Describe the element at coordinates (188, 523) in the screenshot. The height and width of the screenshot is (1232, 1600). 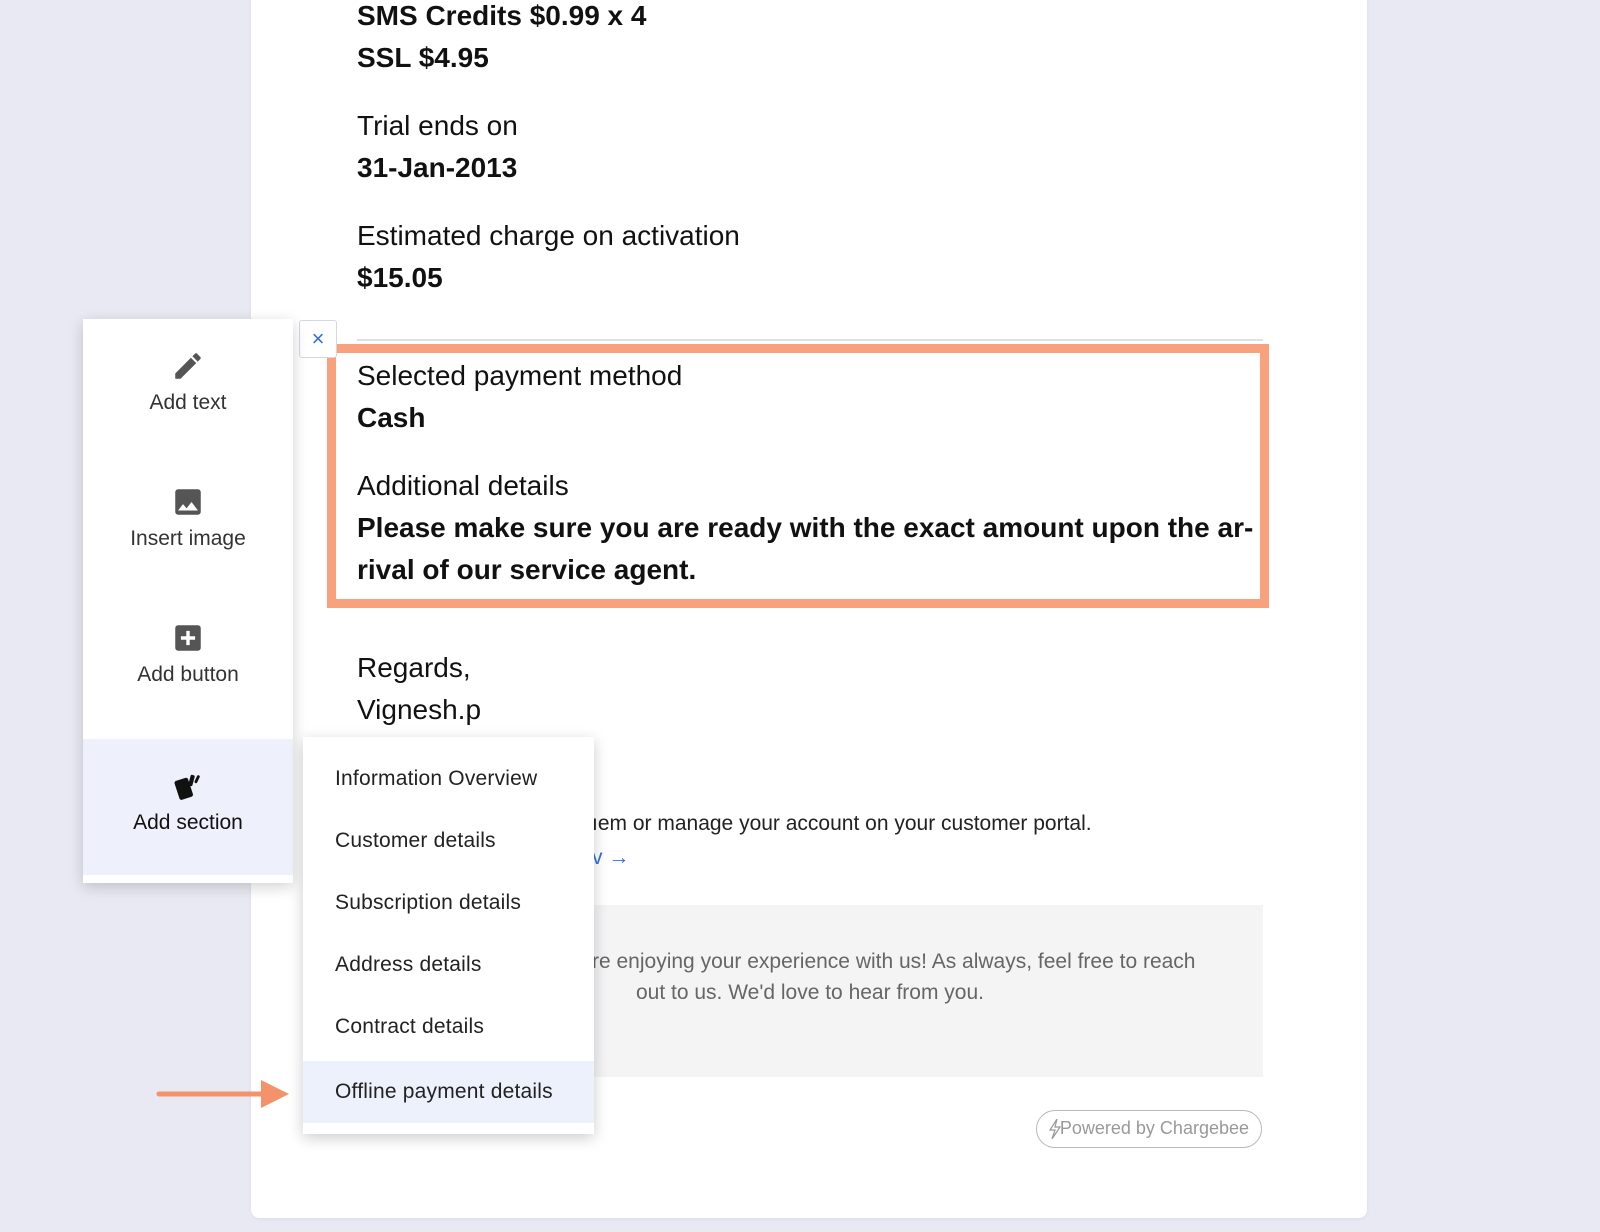
I see `insert-image-button: Insert image` at that location.